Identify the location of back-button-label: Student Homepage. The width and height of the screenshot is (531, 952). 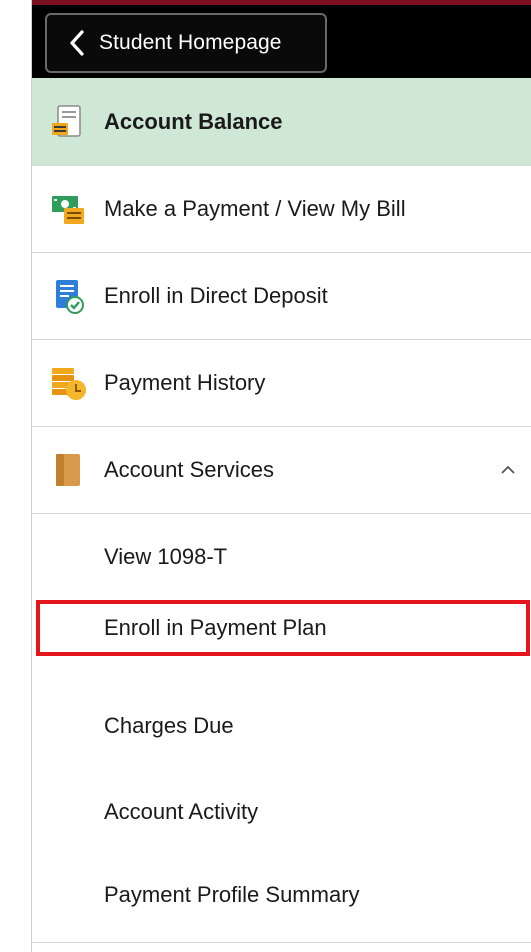
(190, 42).